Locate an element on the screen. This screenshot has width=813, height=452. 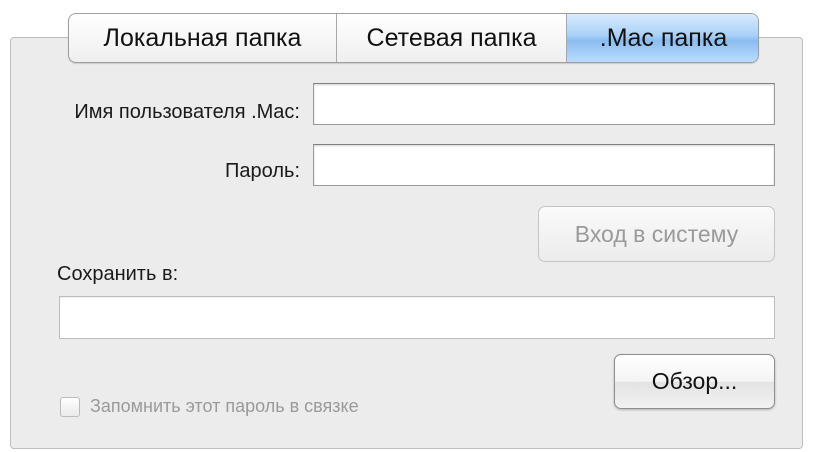
save-to-label: Сохранить в: is located at coordinates (118, 274).